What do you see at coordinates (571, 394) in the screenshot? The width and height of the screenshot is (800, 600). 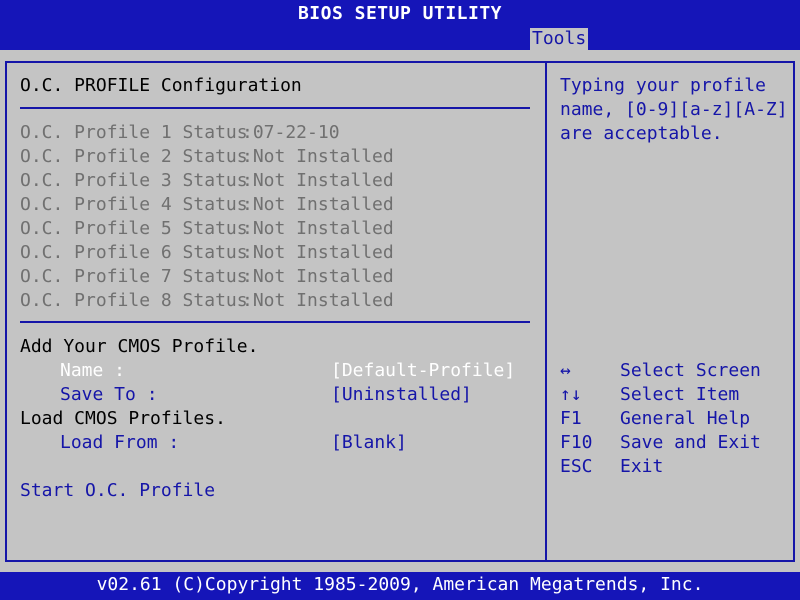 I see `arrows-vertical-icon: ↑↓` at bounding box center [571, 394].